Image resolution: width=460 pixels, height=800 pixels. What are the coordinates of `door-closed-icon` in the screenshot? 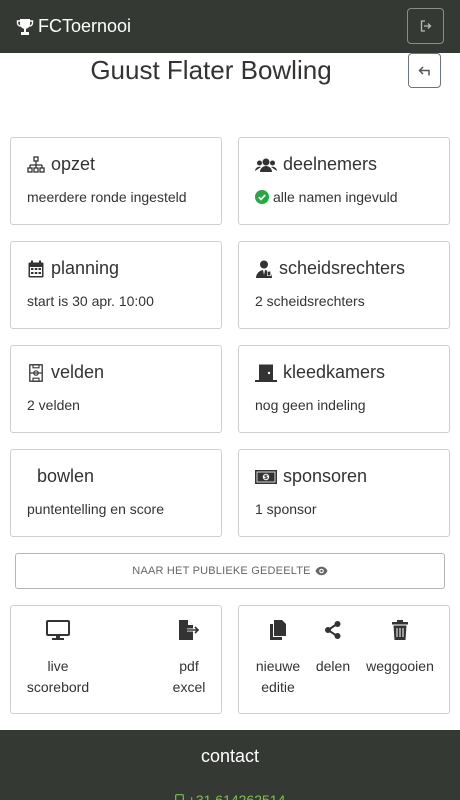 It's located at (266, 373).